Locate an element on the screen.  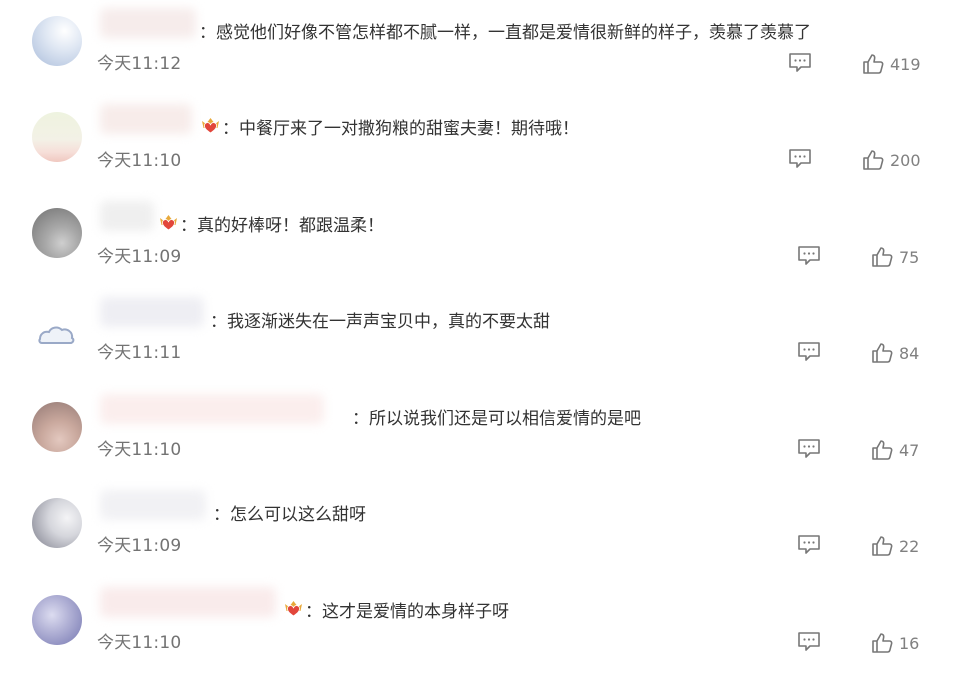
comment-text: ：这才是爱情的本身样子呀 is located at coordinates (407, 612).